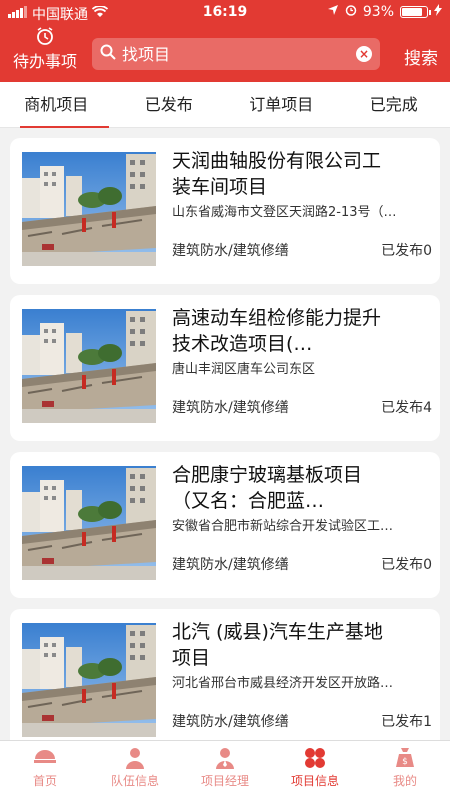  Describe the element at coordinates (314, 781) in the screenshot. I see `nav-label: 项目信息` at that location.